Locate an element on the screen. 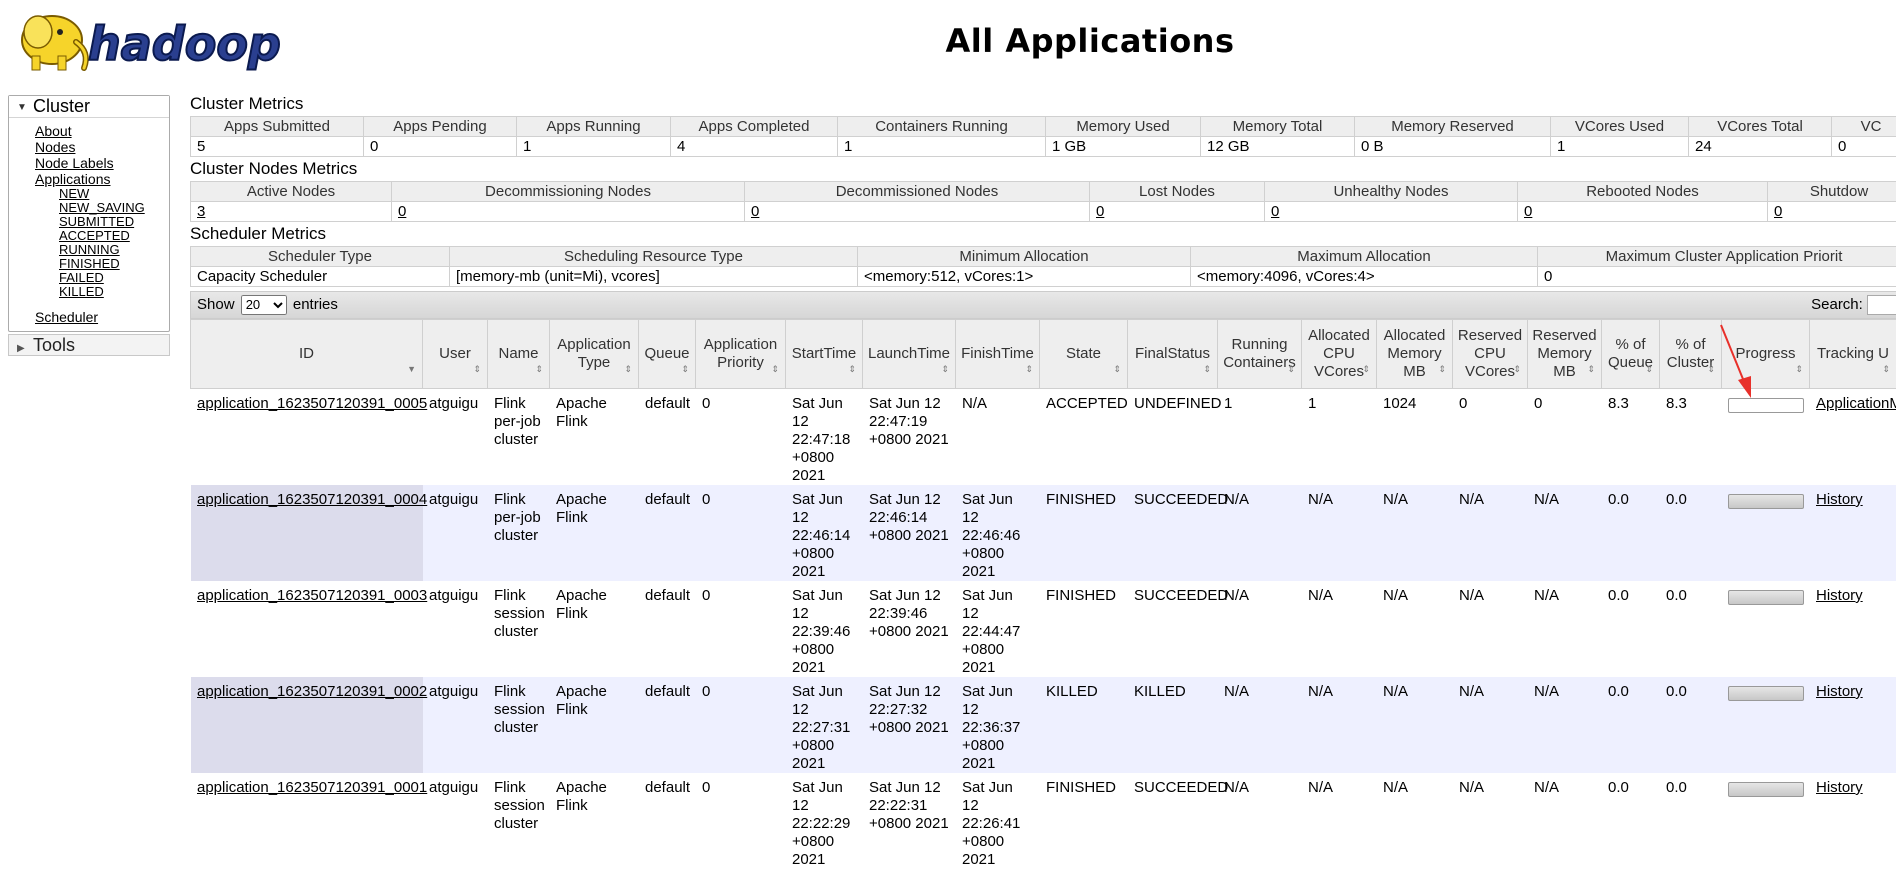 The image size is (1896, 869). sidebar-state-new-saving: NEW_SAVING is located at coordinates (102, 208).